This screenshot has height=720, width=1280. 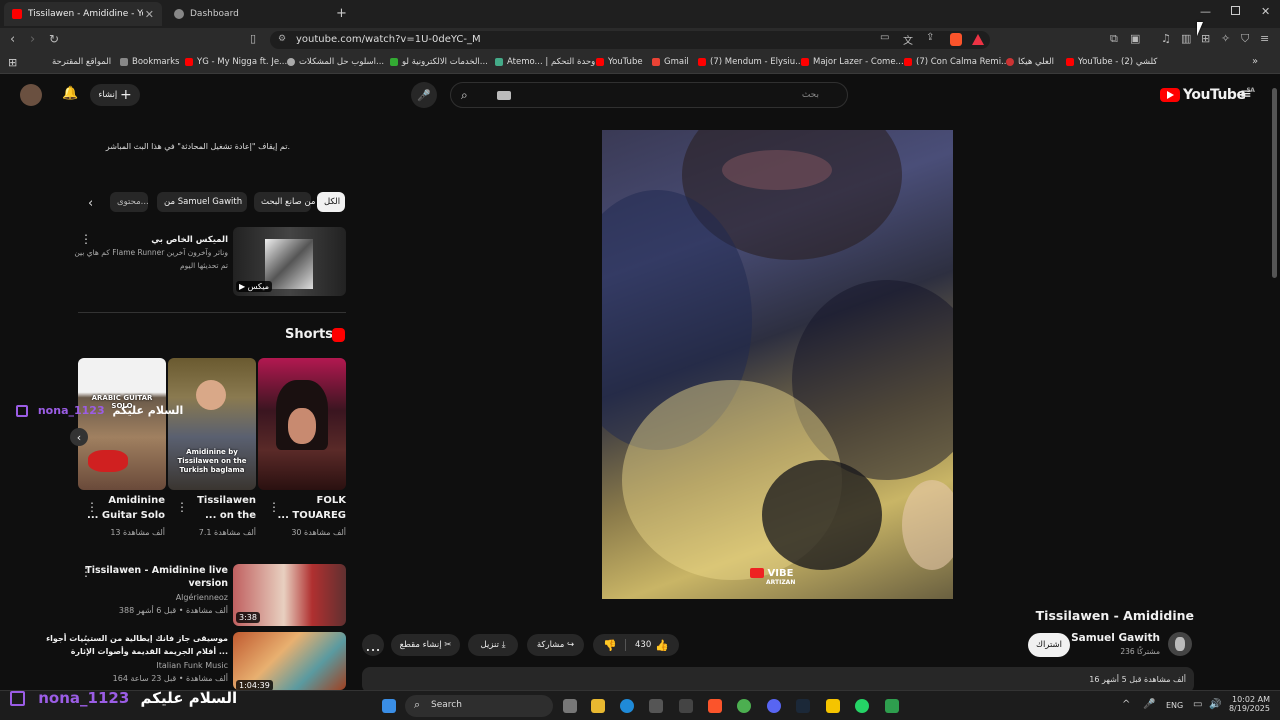 I want to click on download-button: تنزيل ⤓, so click(x=493, y=645).